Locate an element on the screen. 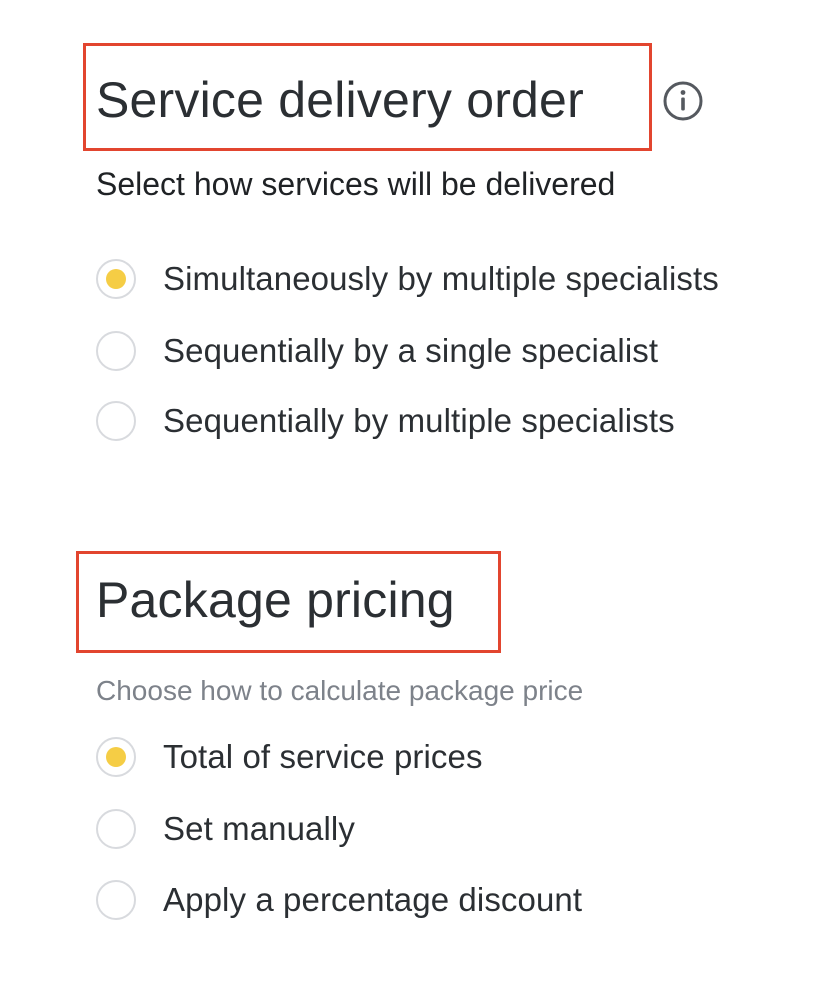 Image resolution: width=814 pixels, height=1006 pixels. pricing-option-total: Total of service prices is located at coordinates (289, 757).